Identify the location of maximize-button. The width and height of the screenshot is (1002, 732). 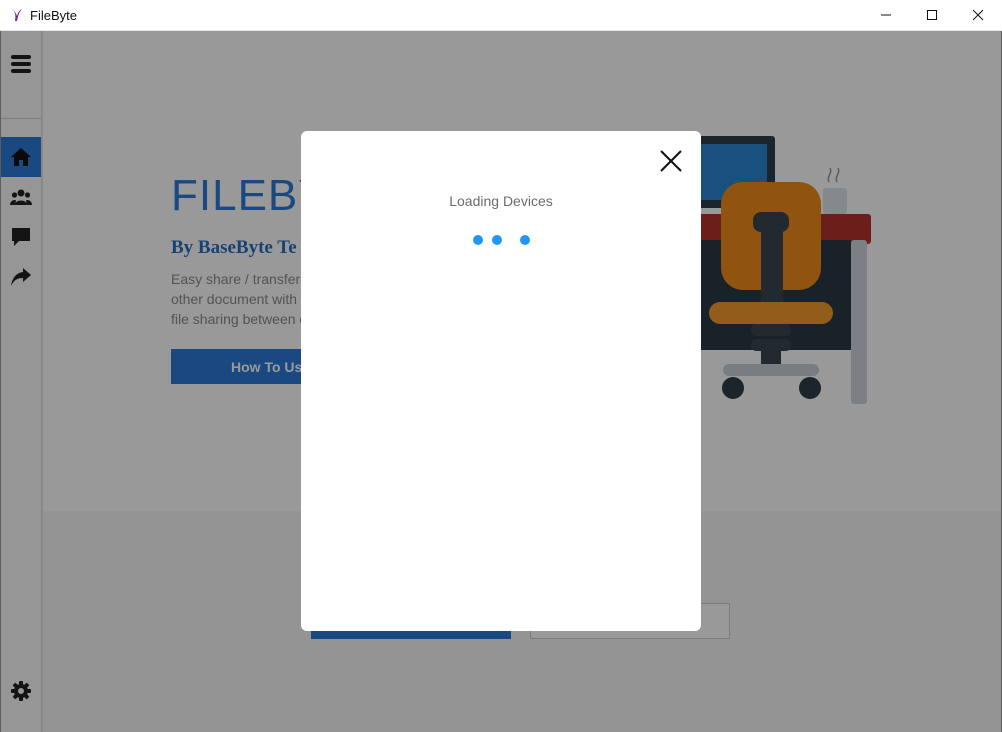
(932, 15).